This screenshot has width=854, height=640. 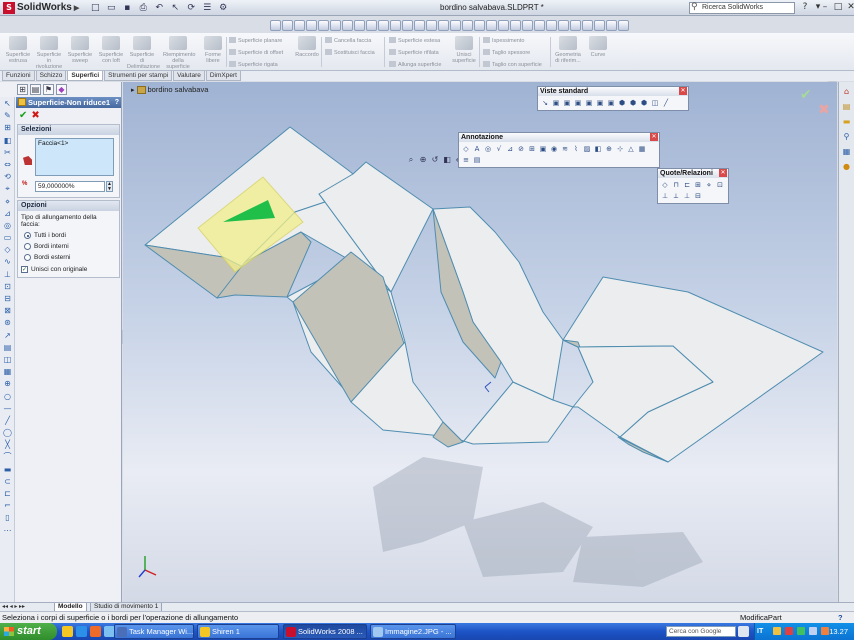 What do you see at coordinates (521, 149) in the screenshot?
I see `hole-callout-icon: ⊘` at bounding box center [521, 149].